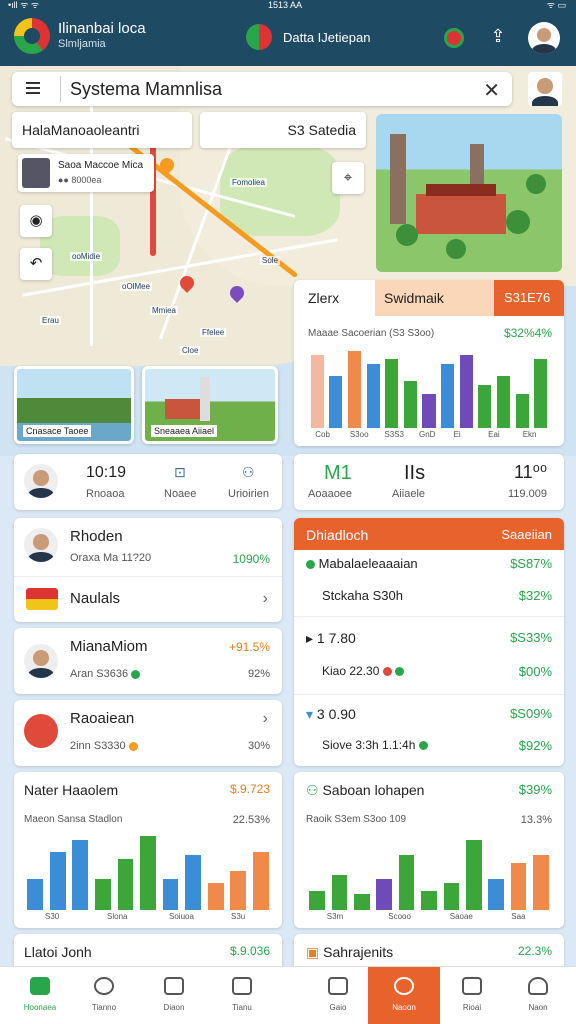 The image size is (576, 1024). I want to click on nav-label: Tianu, so click(242, 1007).